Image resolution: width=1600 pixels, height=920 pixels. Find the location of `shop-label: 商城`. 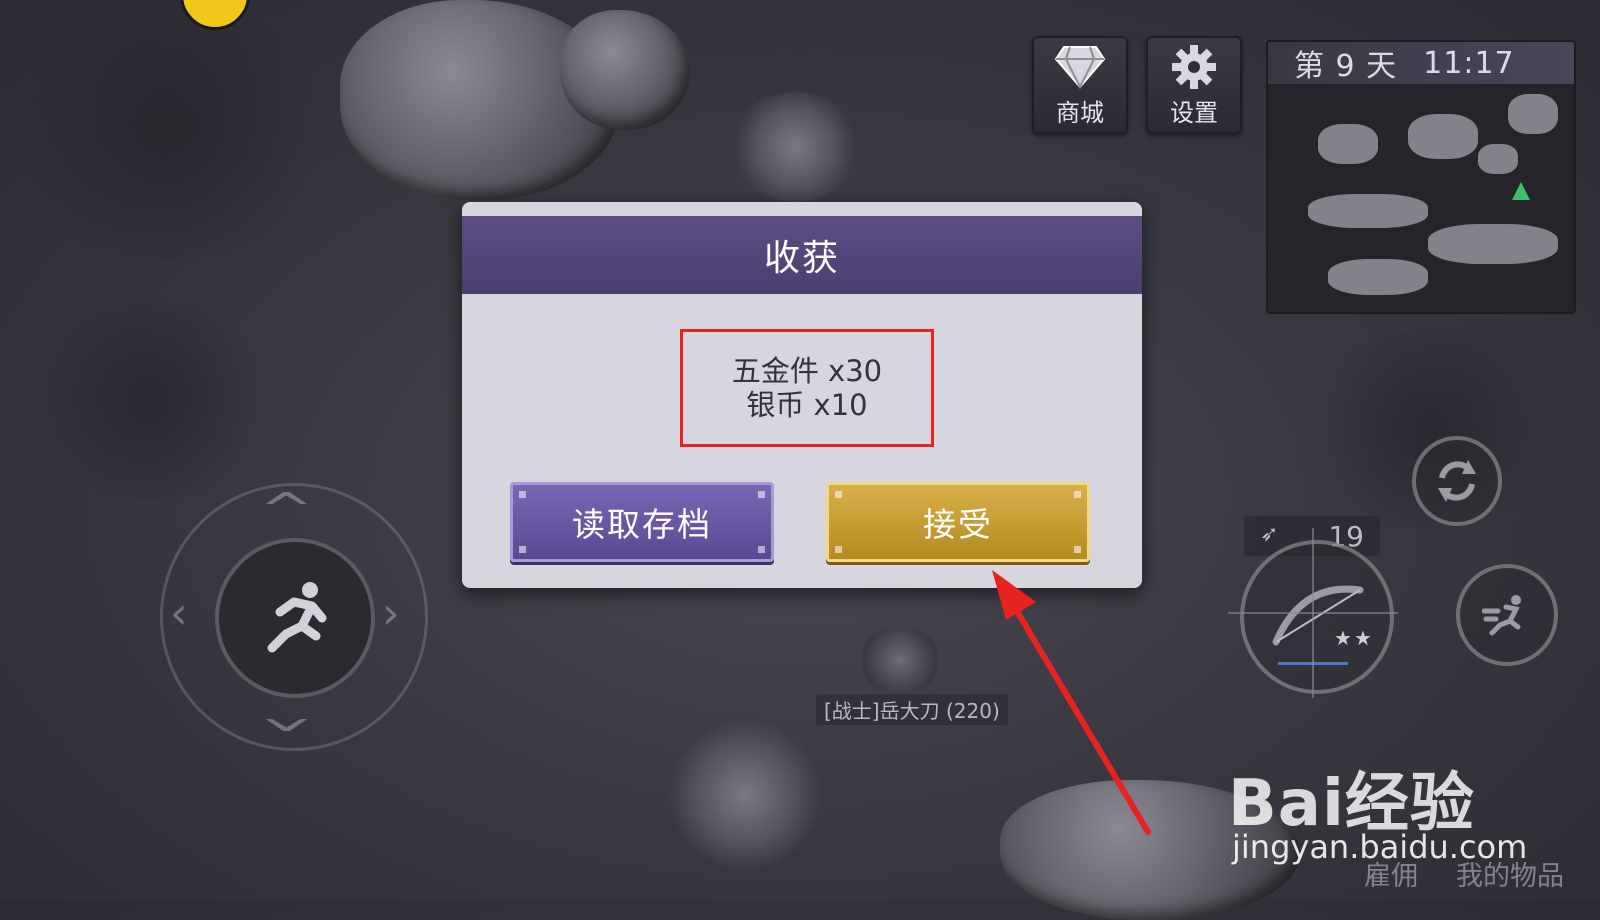

shop-label: 商城 is located at coordinates (1080, 112).